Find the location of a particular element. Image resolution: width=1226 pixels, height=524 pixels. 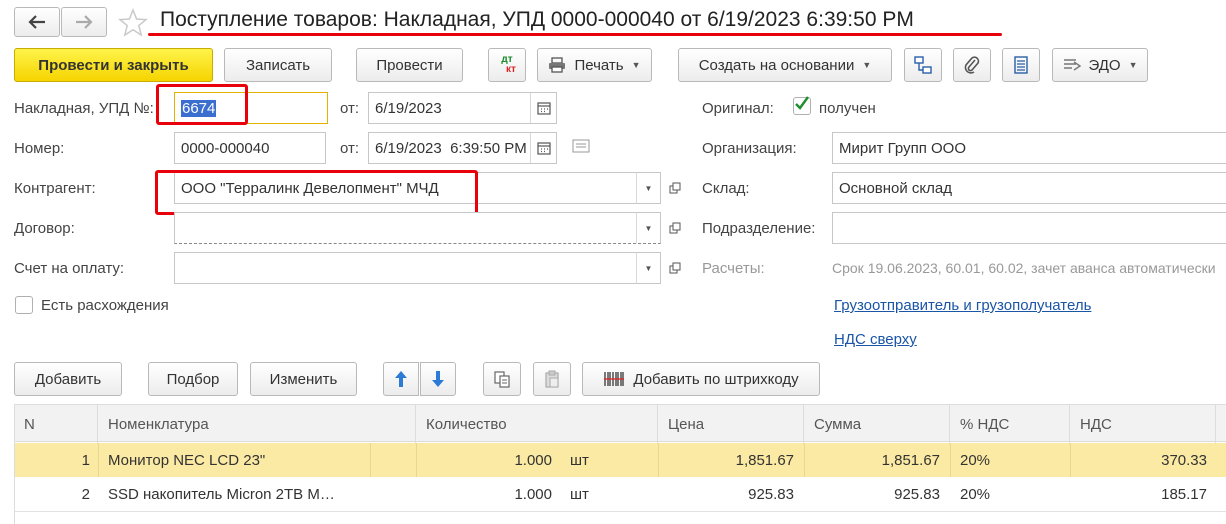

column-header-nomenclature: Номенклатура is located at coordinates (257, 424).